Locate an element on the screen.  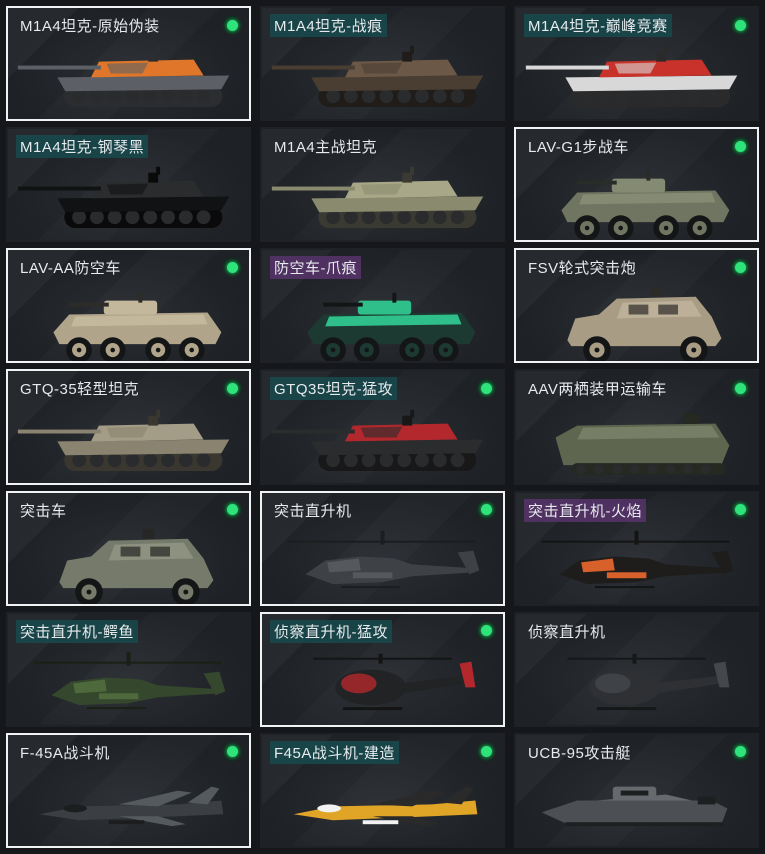
vehicle-card: 防空车-爪痕 is located at coordinates (382, 306).